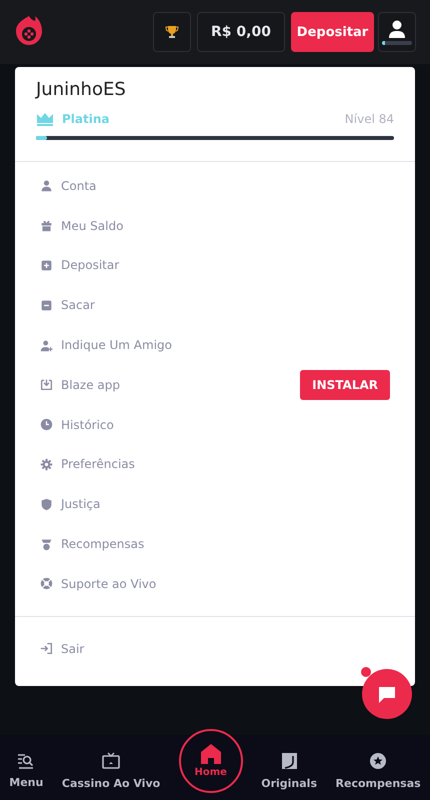  What do you see at coordinates (289, 771) in the screenshot?
I see `nav-tab: Originals` at bounding box center [289, 771].